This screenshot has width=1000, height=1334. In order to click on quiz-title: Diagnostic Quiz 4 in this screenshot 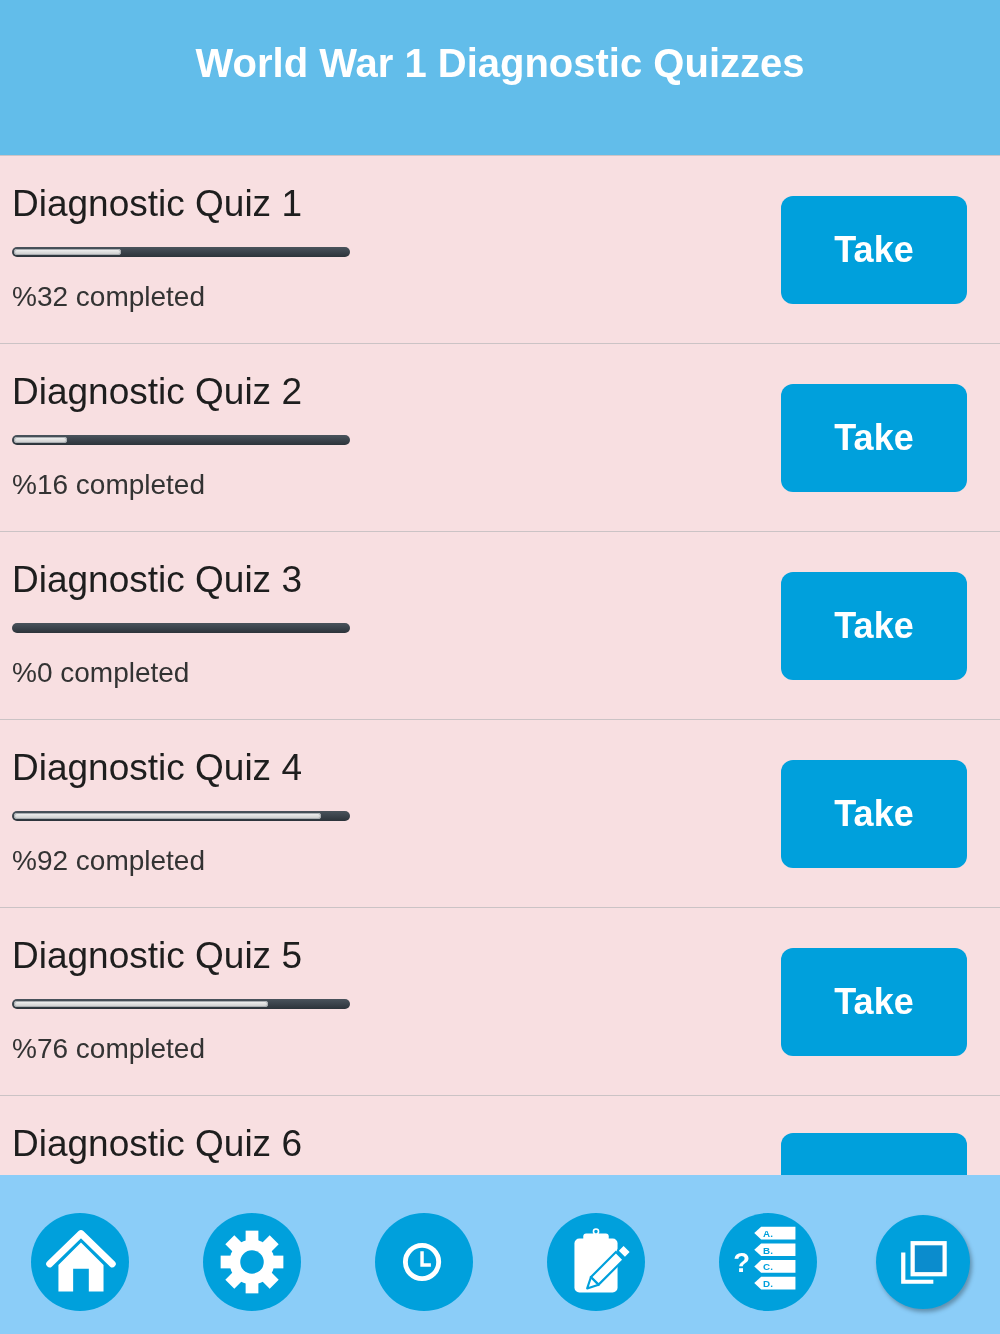, I will do `click(157, 768)`.